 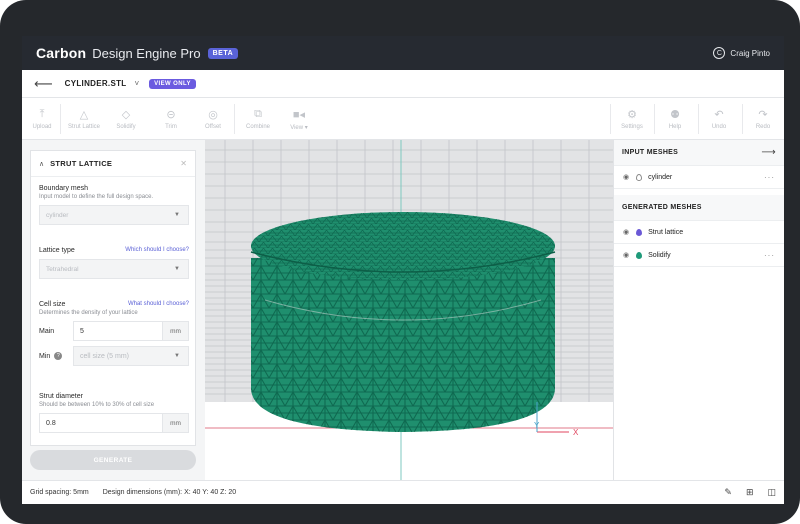 I want to click on mesh-item-strut-lattice: ◉ Strut lattice, so click(x=699, y=232).